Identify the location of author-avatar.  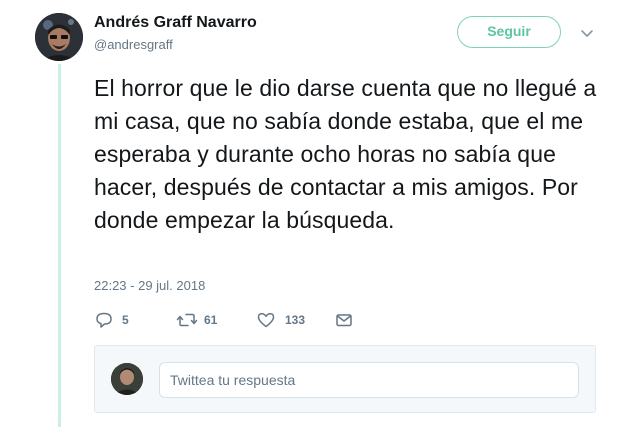
(59, 37).